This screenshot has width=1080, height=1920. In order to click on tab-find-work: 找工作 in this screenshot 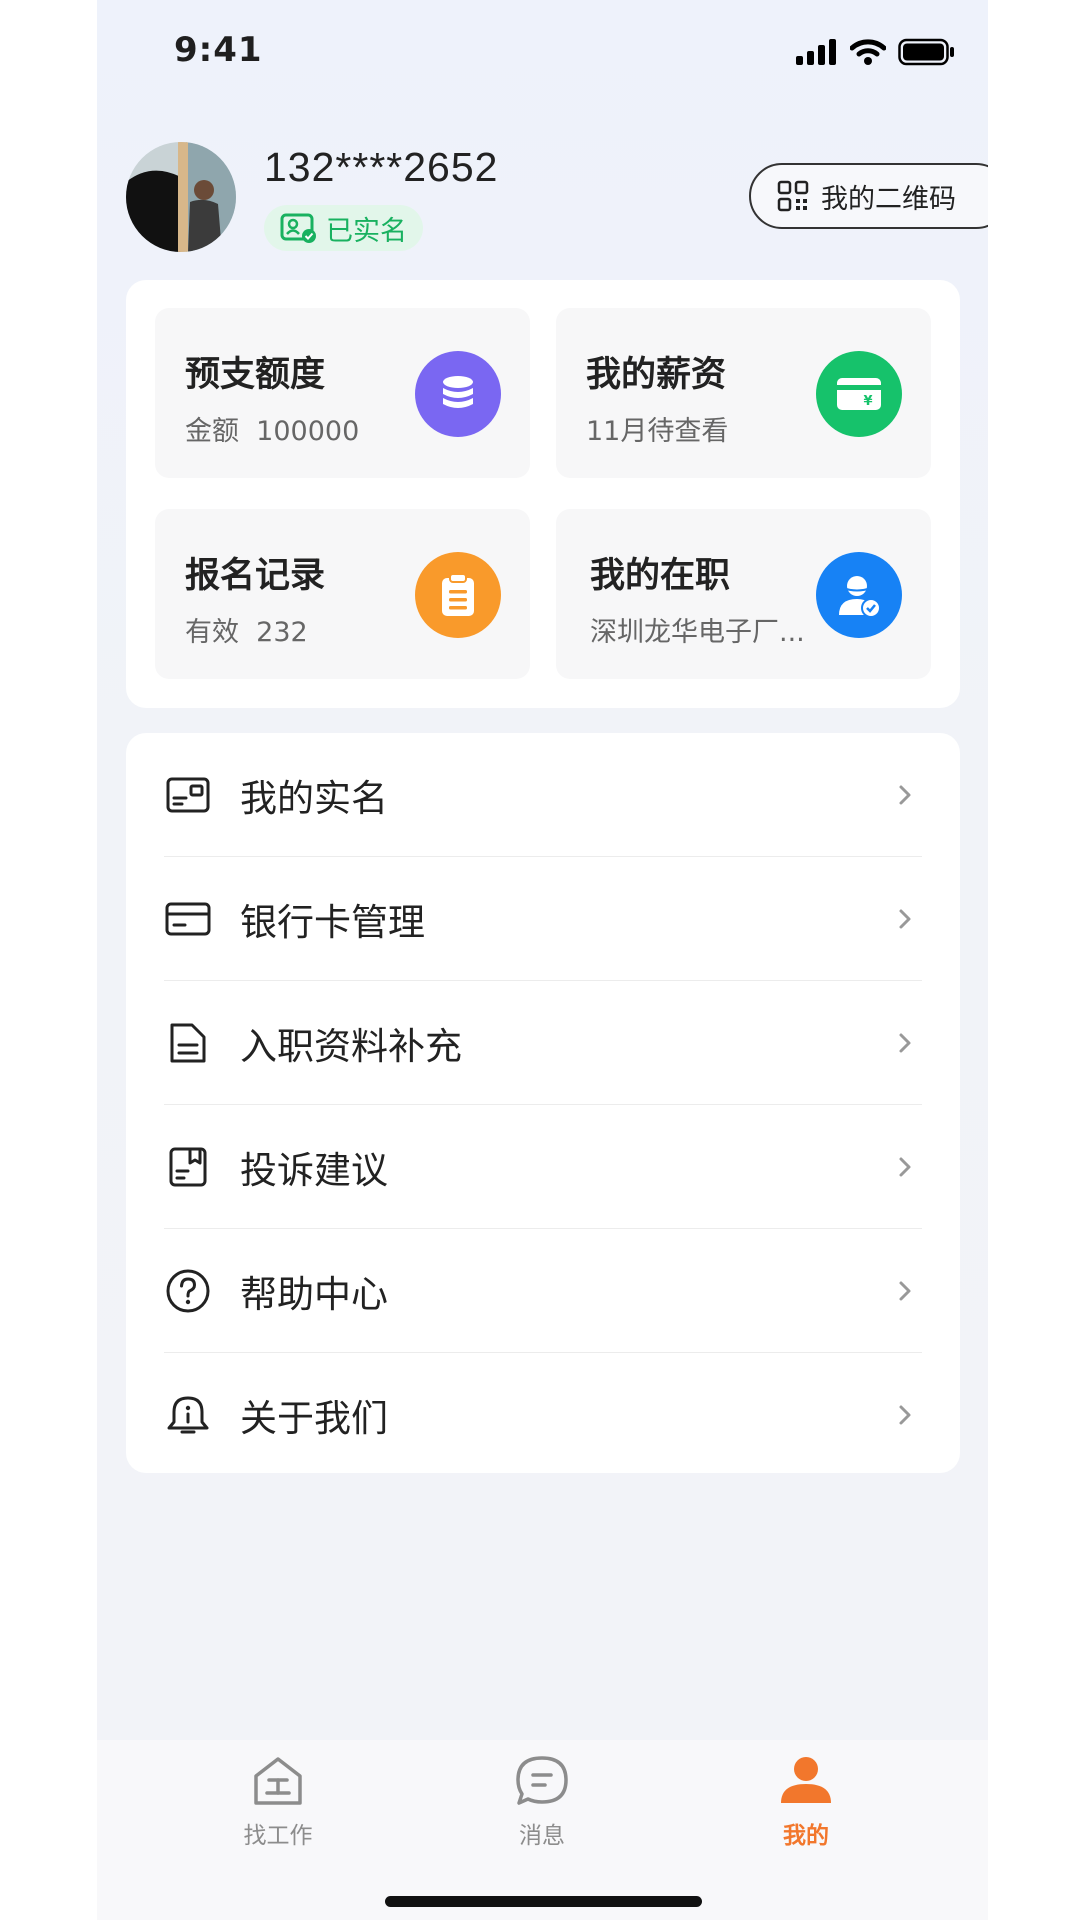, I will do `click(278, 1802)`.